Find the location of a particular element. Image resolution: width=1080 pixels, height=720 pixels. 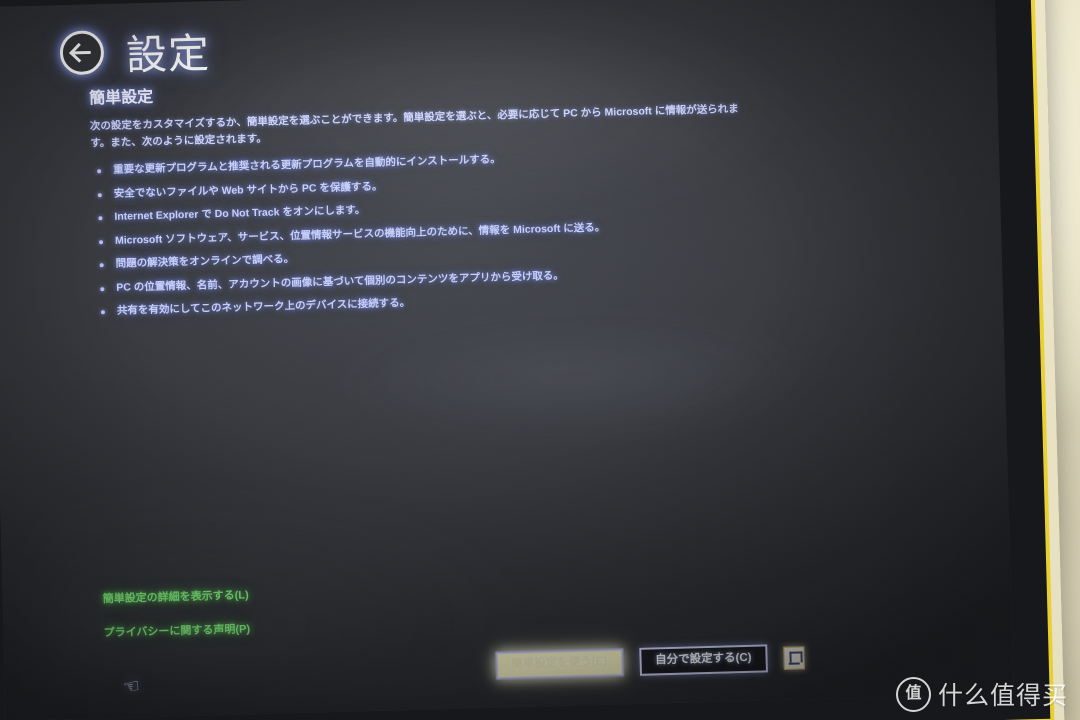

list-item: 重要な更新プログラムと推奨される更新プログラムを自動的にインストールする。 is located at coordinates (421, 162).